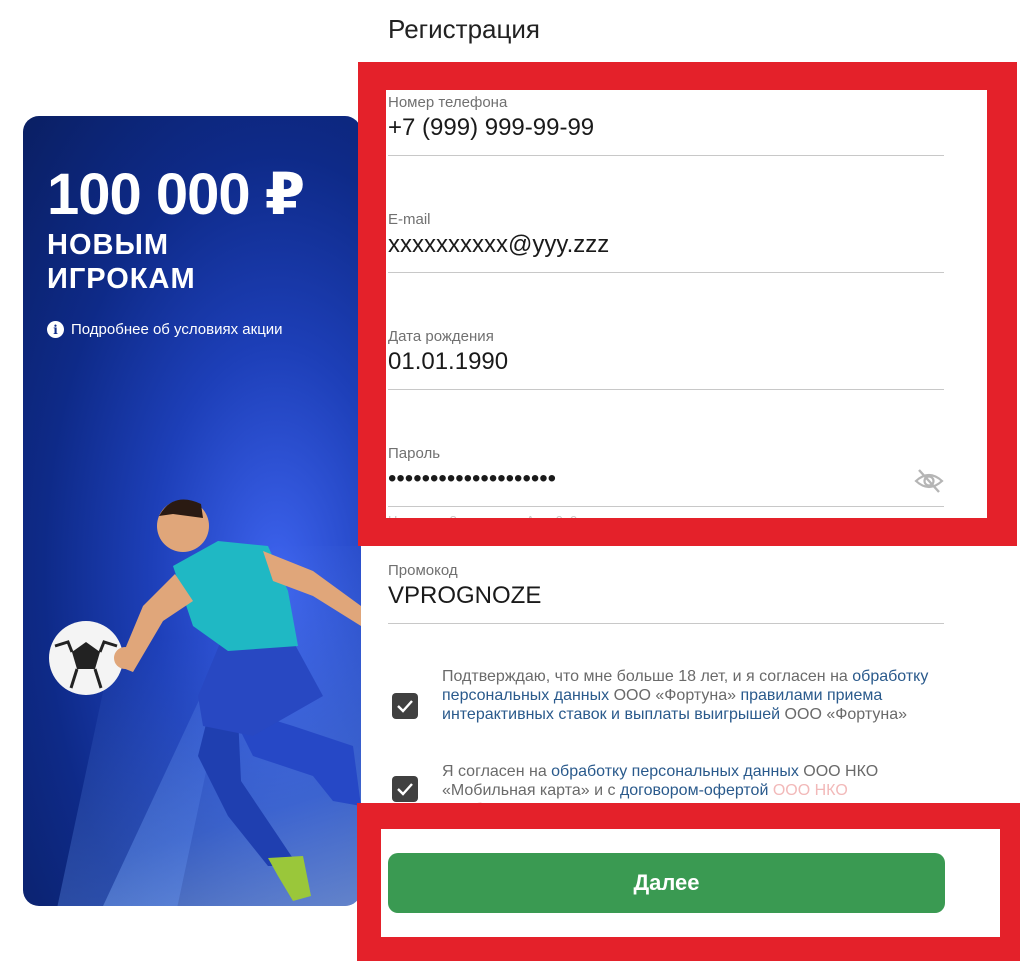 Image resolution: width=1024 pixels, height=961 pixels. What do you see at coordinates (414, 453) in the screenshot?
I see `password-label: Пароль` at bounding box center [414, 453].